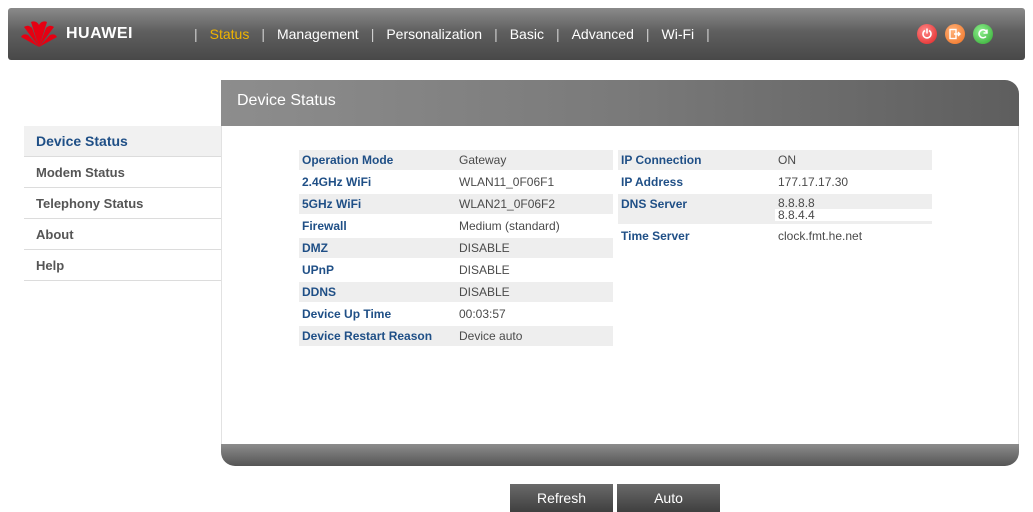 This screenshot has width=1033, height=512. What do you see at coordinates (620, 103) in the screenshot?
I see `panel-header: Device Status` at bounding box center [620, 103].